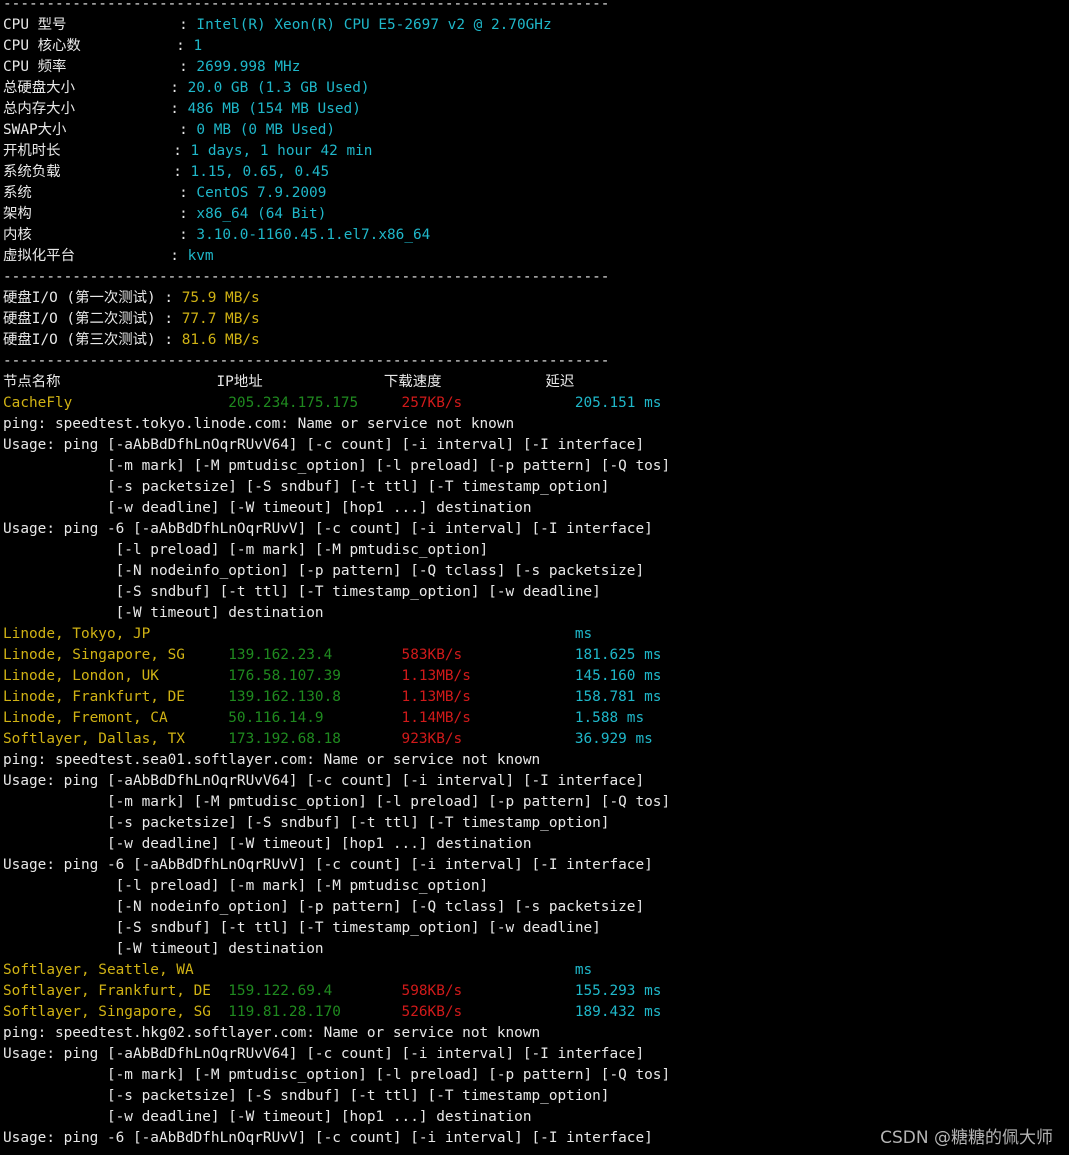 The width and height of the screenshot is (1069, 1155). What do you see at coordinates (315, 676) in the screenshot?
I see `node-ip: 176.58.107.39` at bounding box center [315, 676].